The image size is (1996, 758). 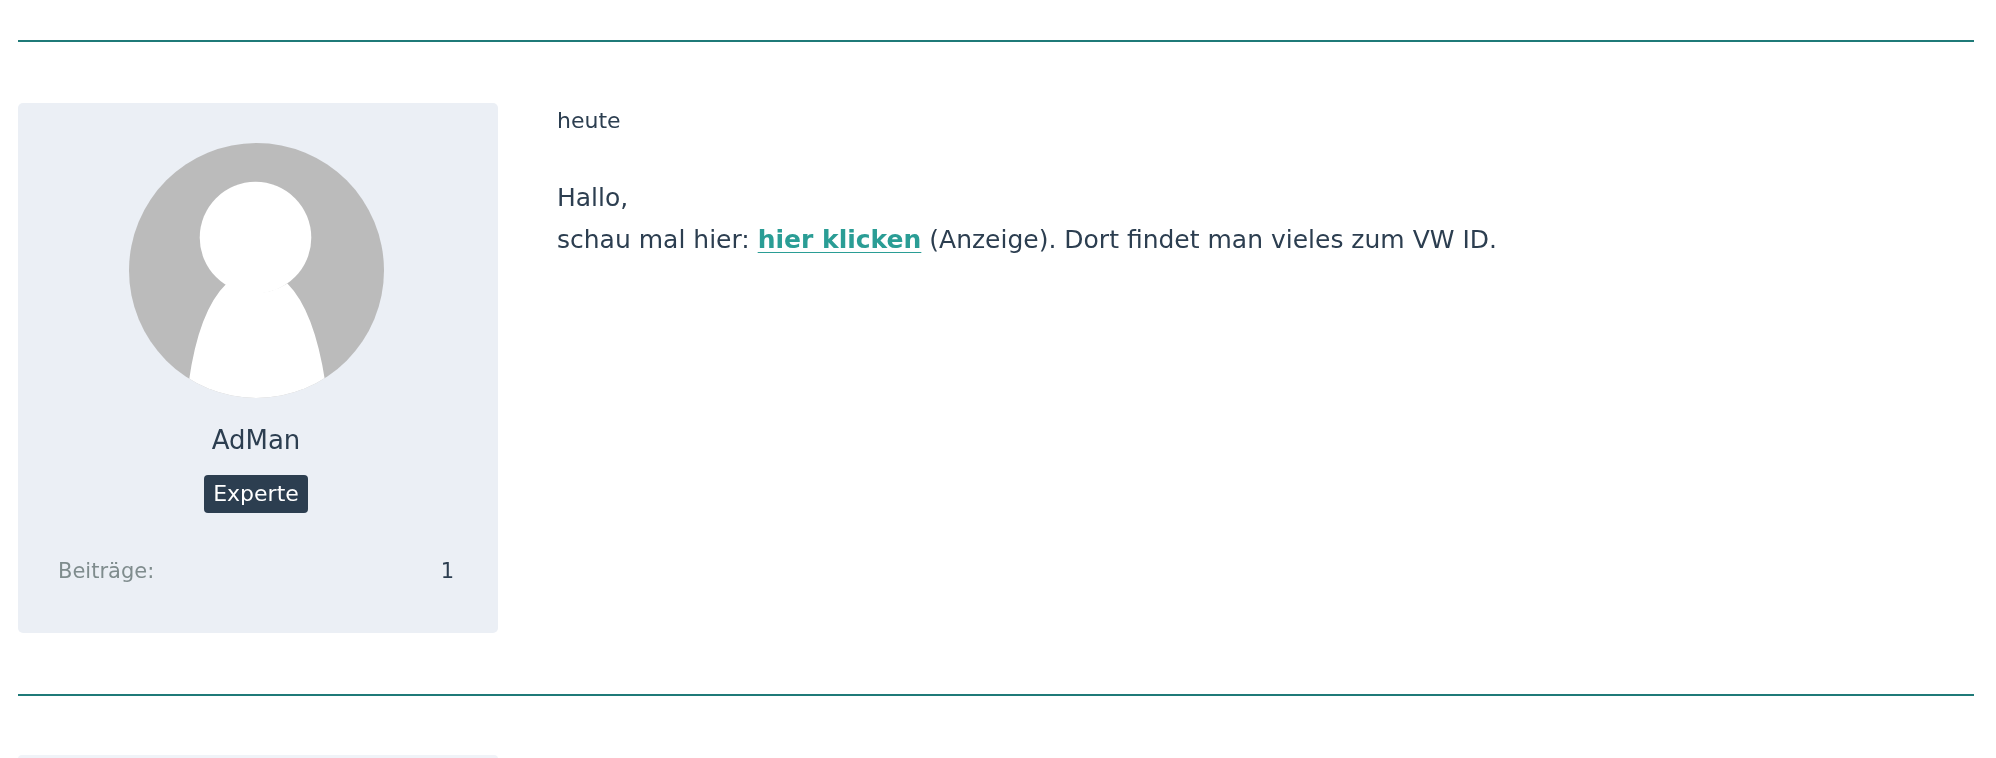 What do you see at coordinates (256, 440) in the screenshot?
I see `username: AdMan` at bounding box center [256, 440].